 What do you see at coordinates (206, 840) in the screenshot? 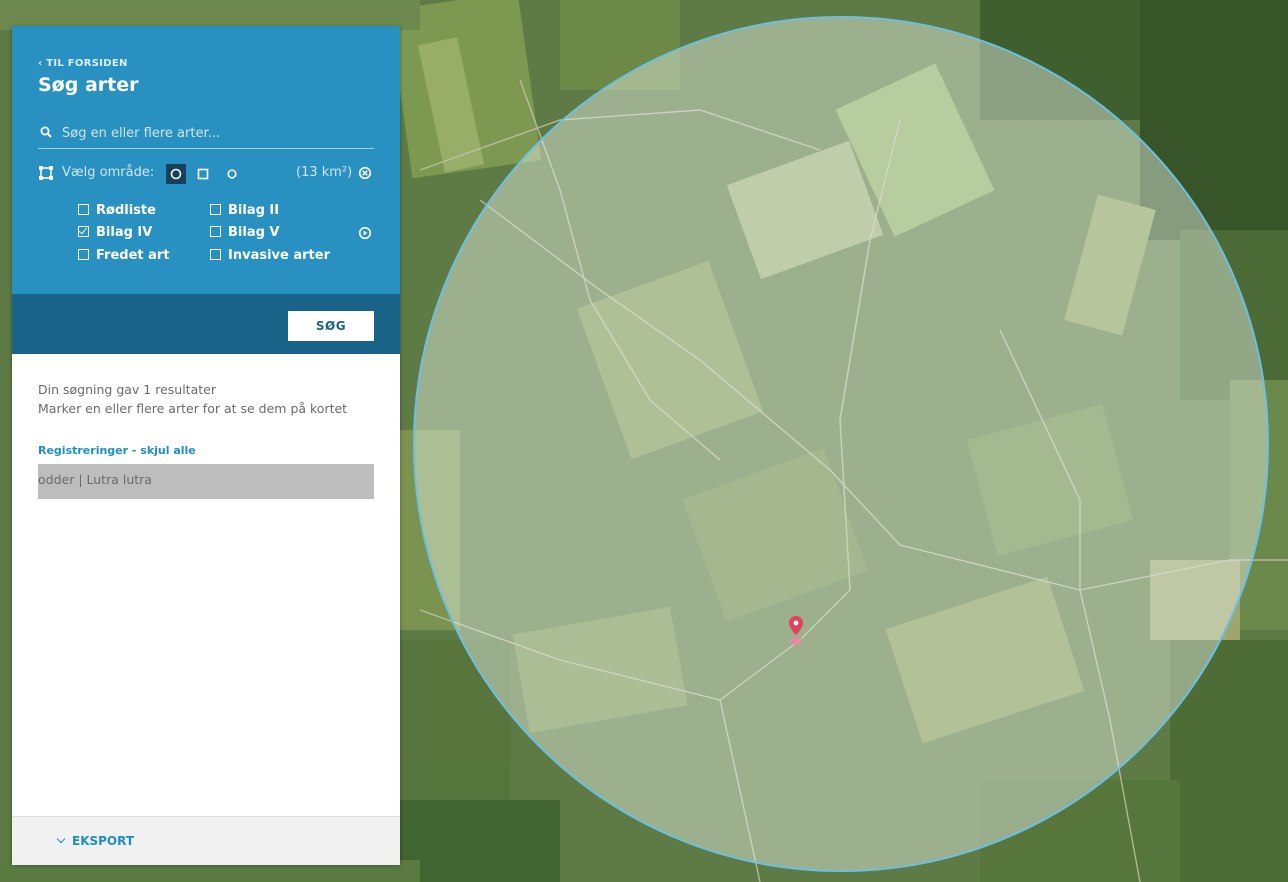
I see `panel-footer: EKSPORT` at bounding box center [206, 840].